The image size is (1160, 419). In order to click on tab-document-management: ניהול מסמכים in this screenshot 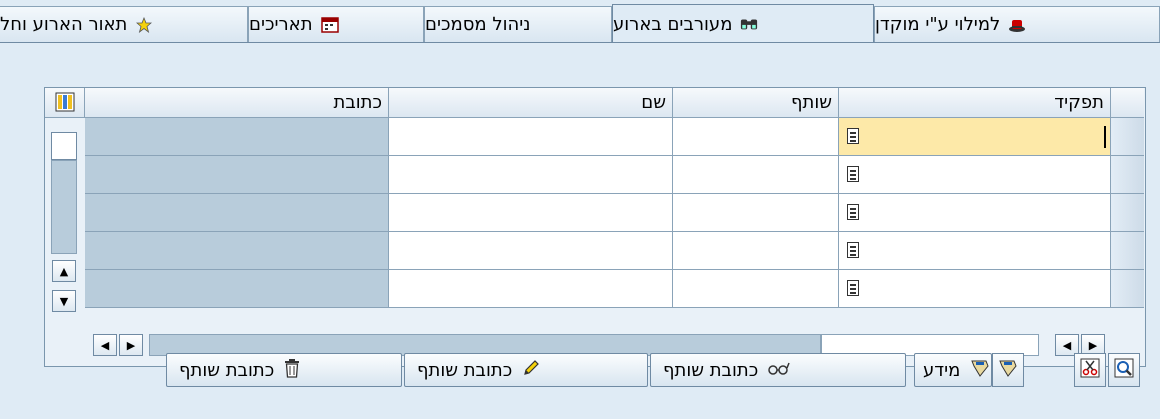, I will do `click(518, 24)`.